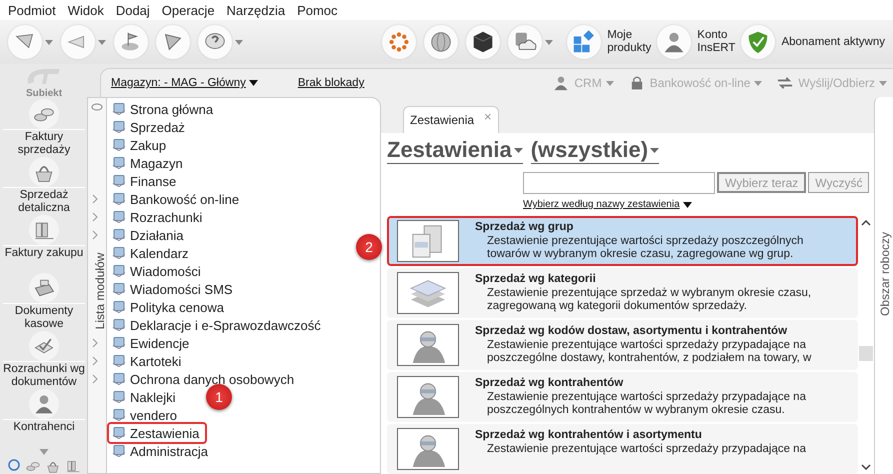 The height and width of the screenshot is (474, 893). What do you see at coordinates (589, 435) in the screenshot?
I see `report-title: Sprzedaż wg kontrahentów i asortymentu` at bounding box center [589, 435].